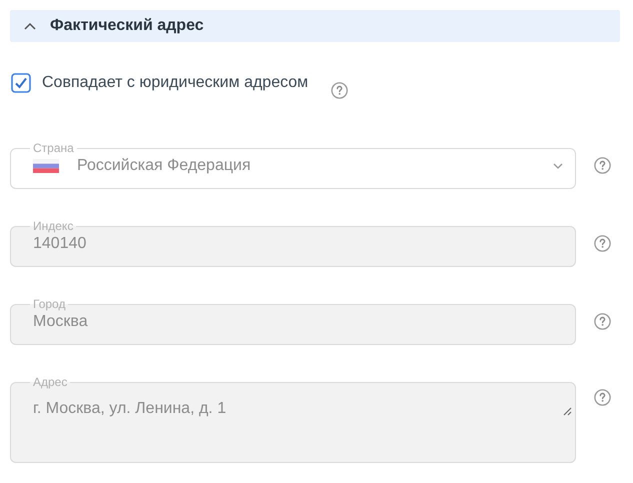 The width and height of the screenshot is (633, 483). What do you see at coordinates (49, 304) in the screenshot?
I see `field-label: Город` at bounding box center [49, 304].